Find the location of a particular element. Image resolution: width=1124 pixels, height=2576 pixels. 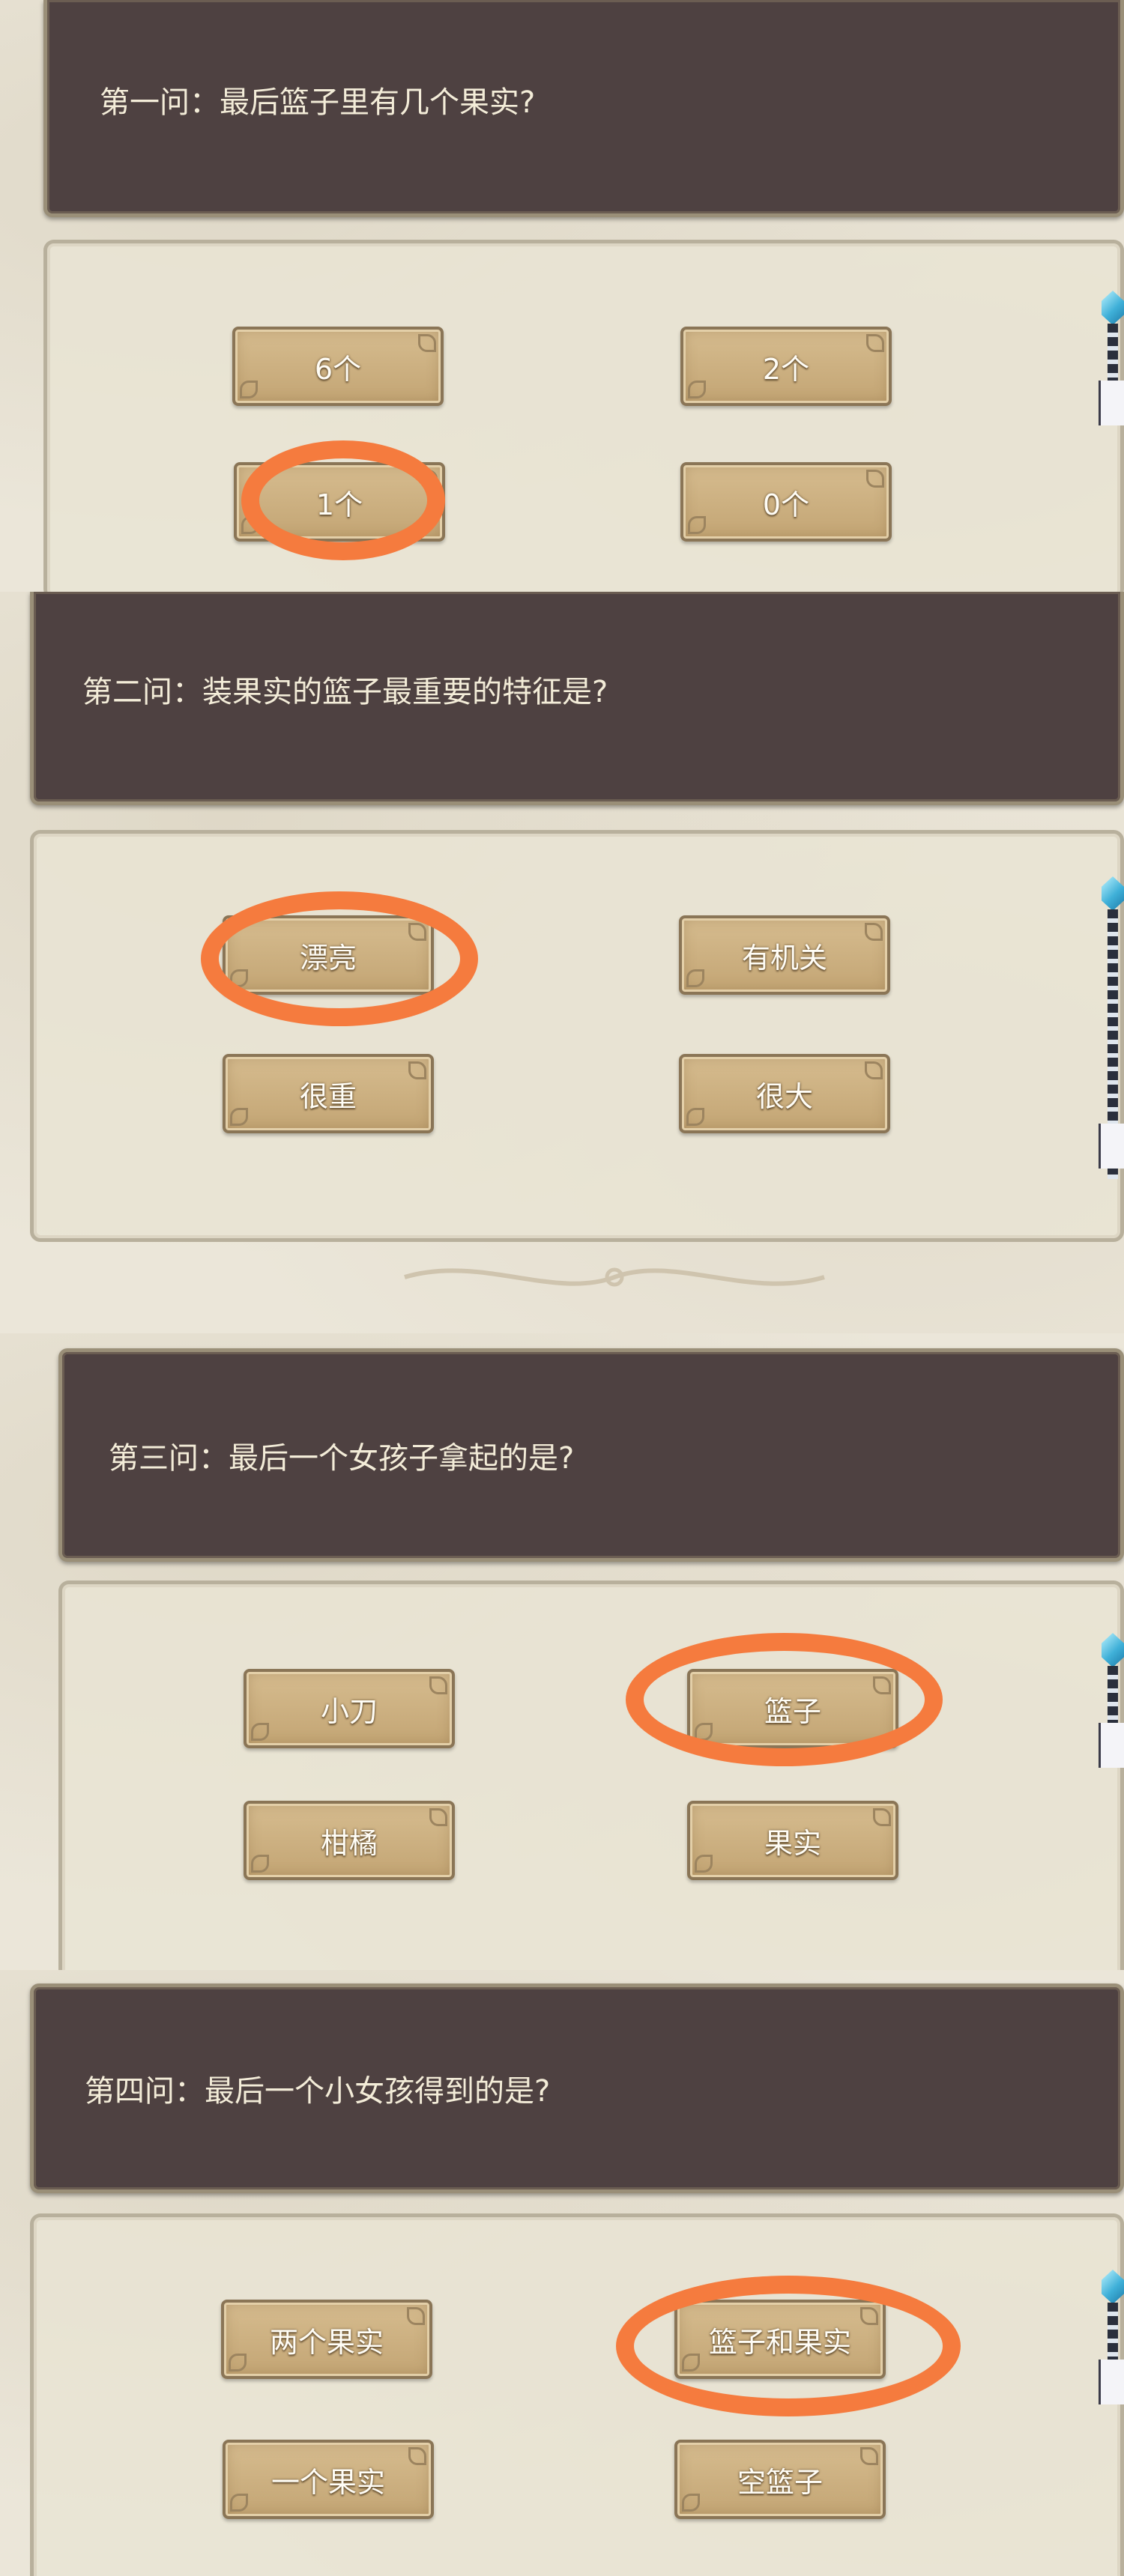

option-2-b: 有机关 is located at coordinates (784, 955).